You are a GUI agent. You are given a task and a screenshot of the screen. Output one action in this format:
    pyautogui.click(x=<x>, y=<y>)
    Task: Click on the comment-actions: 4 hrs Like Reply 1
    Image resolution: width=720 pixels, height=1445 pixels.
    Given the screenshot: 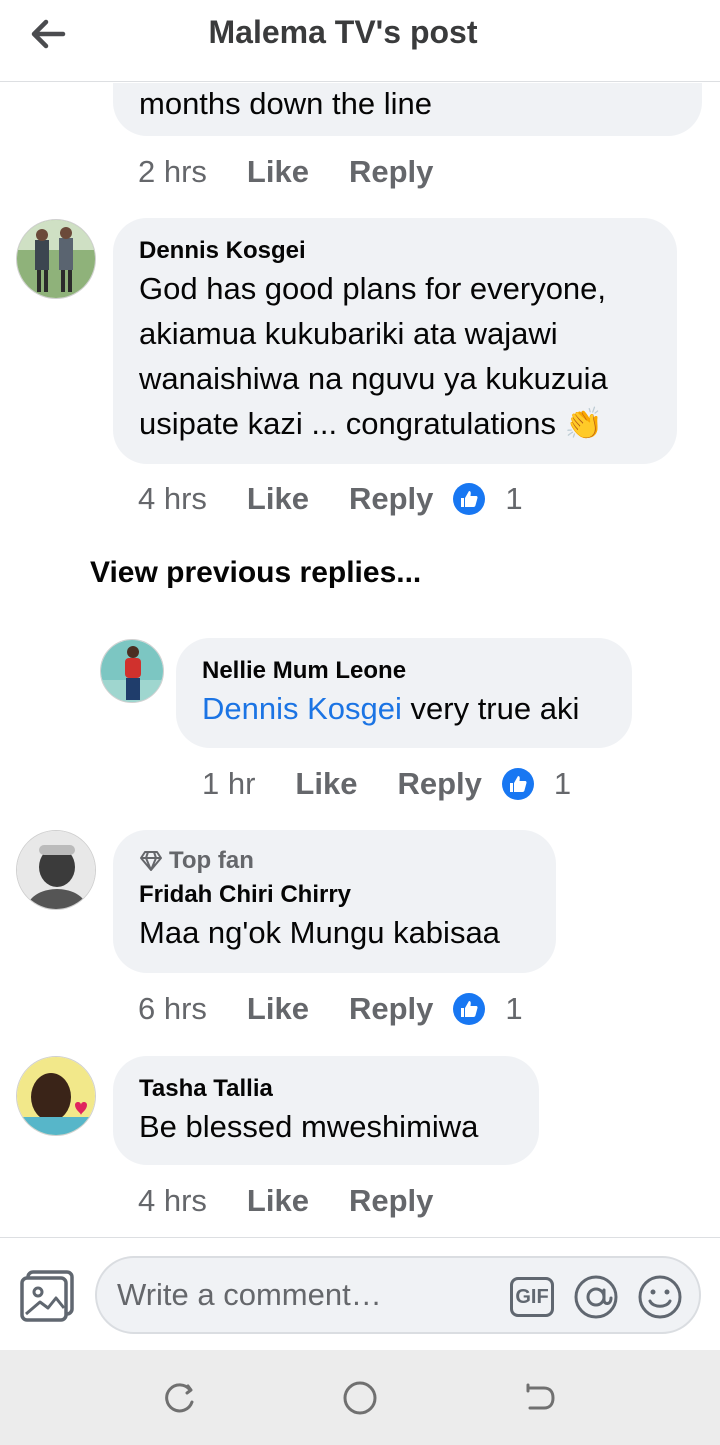 What is the action you would take?
    pyautogui.click(x=330, y=499)
    